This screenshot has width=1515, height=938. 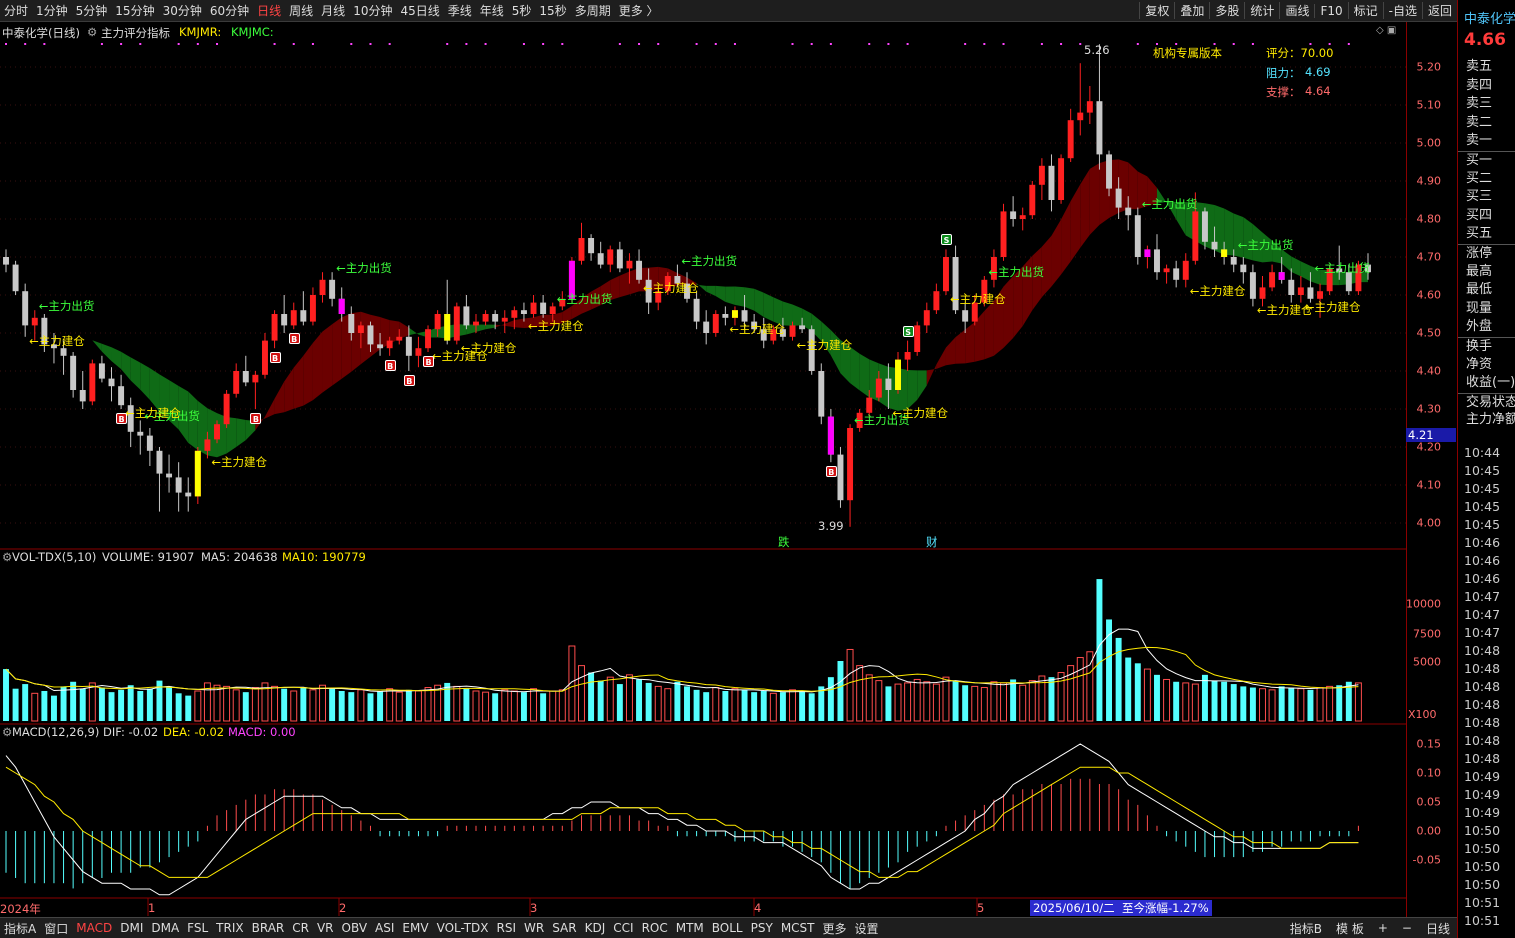 I want to click on side-row: 卖五, so click(x=1486, y=67).